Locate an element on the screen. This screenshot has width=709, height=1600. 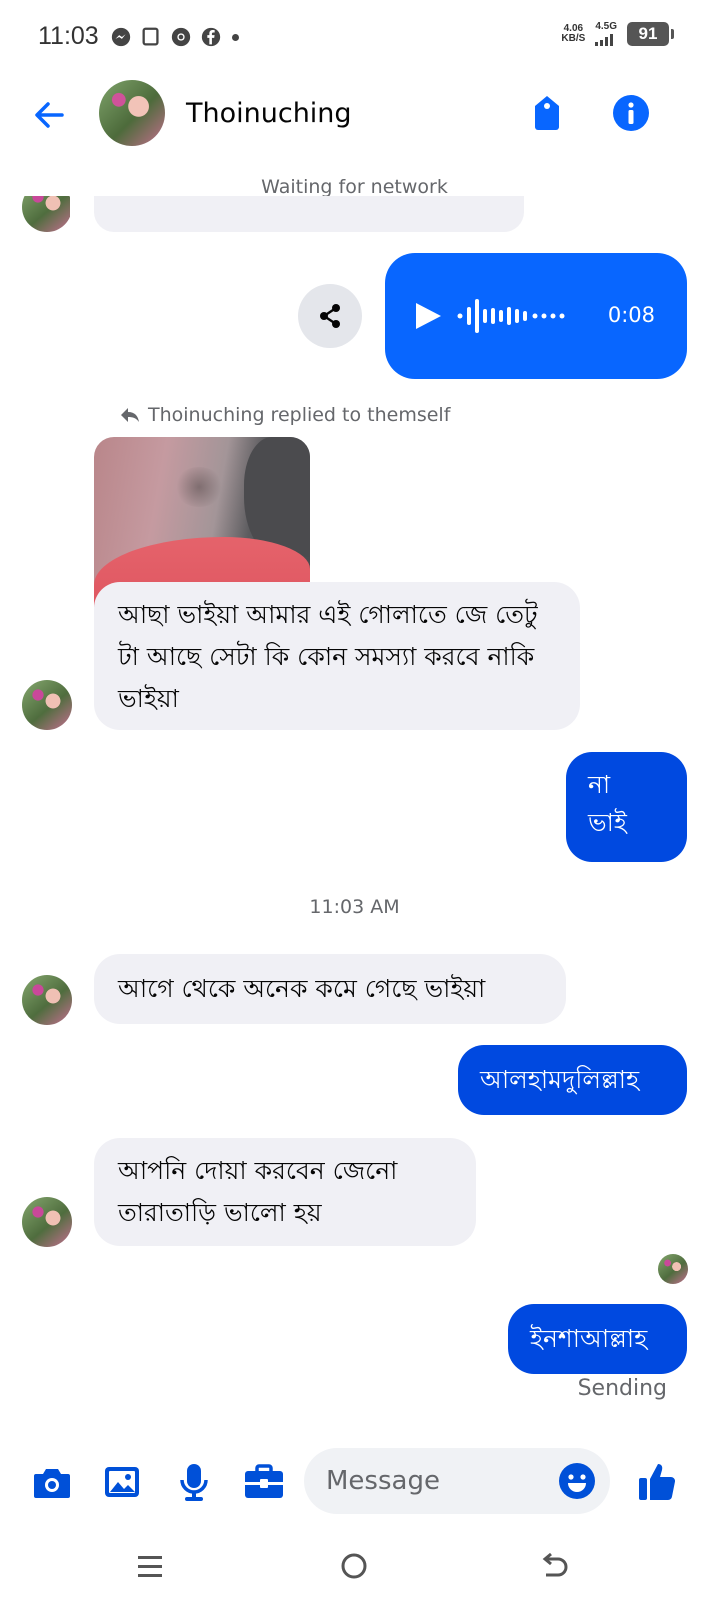
status-bar: 11:03 4.06 KB/S 4.5G 91 is located at coordinates (354, 38).